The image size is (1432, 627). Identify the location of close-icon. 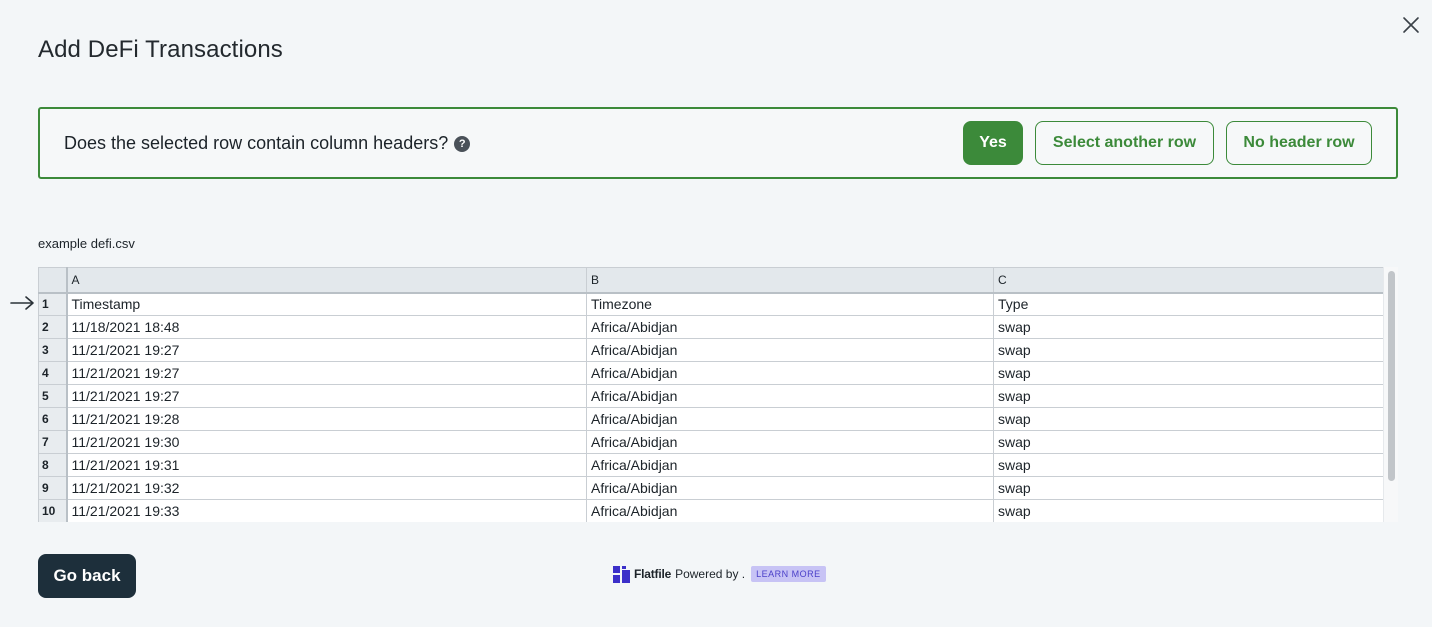
(1411, 25).